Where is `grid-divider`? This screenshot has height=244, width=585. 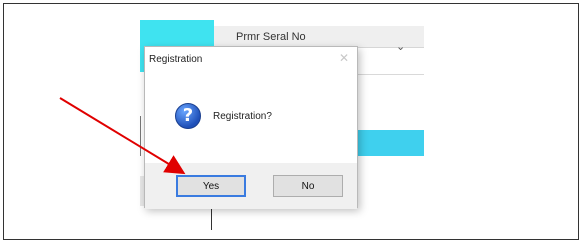 grid-divider is located at coordinates (140, 136).